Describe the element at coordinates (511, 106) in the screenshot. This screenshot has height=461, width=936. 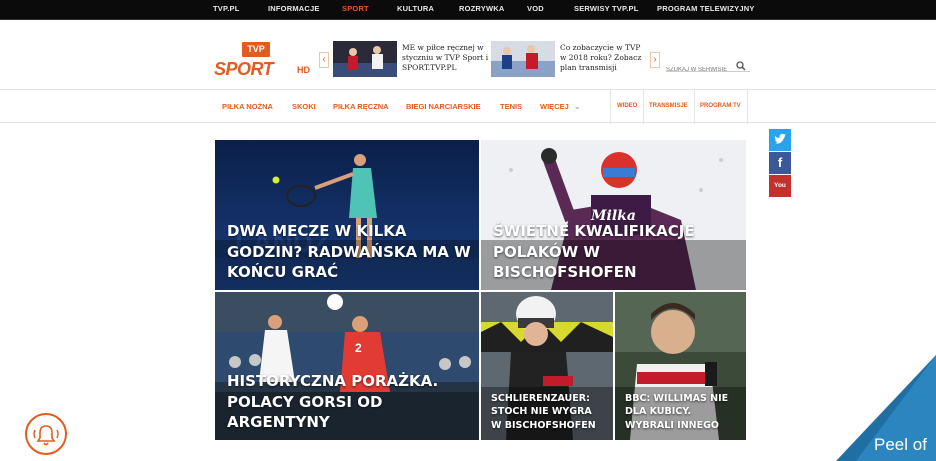
I see `category-tenis: TENIS` at that location.